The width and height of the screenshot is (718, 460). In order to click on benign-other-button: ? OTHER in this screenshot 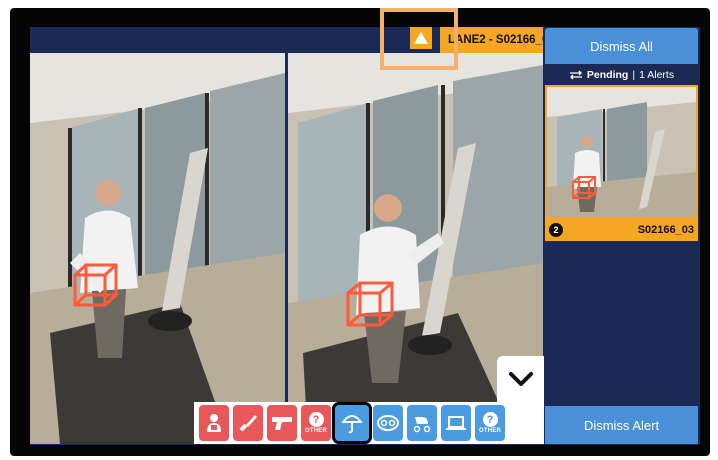, I will do `click(490, 423)`.